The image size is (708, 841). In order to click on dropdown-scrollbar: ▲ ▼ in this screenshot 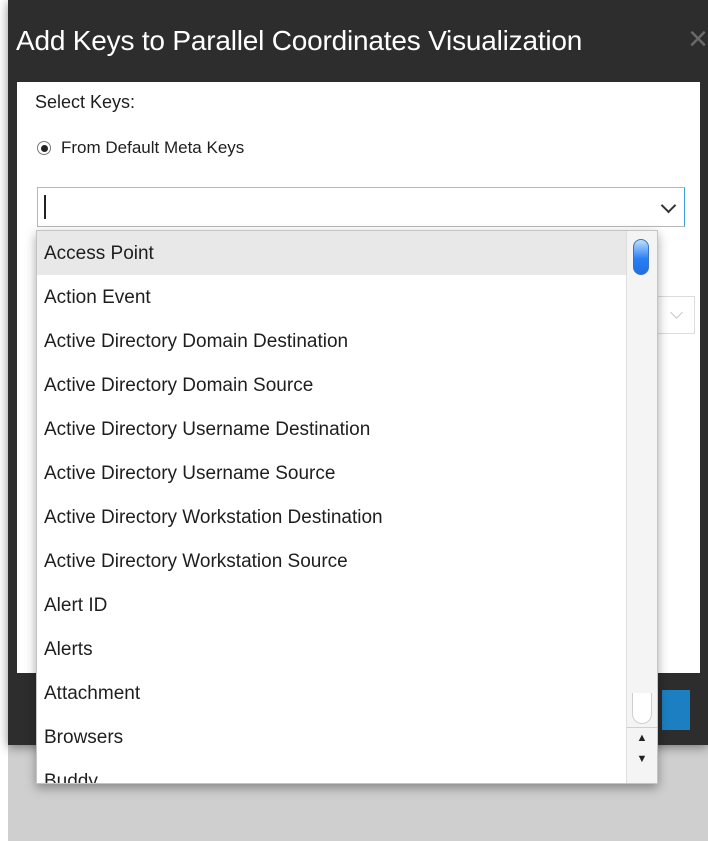, I will do `click(641, 507)`.